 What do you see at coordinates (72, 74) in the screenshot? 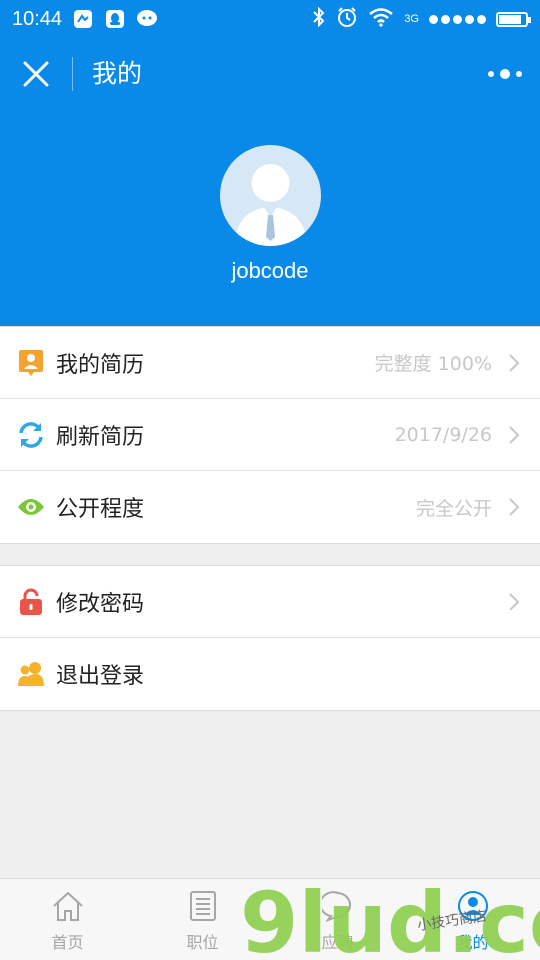
I see `nav-divider` at bounding box center [72, 74].